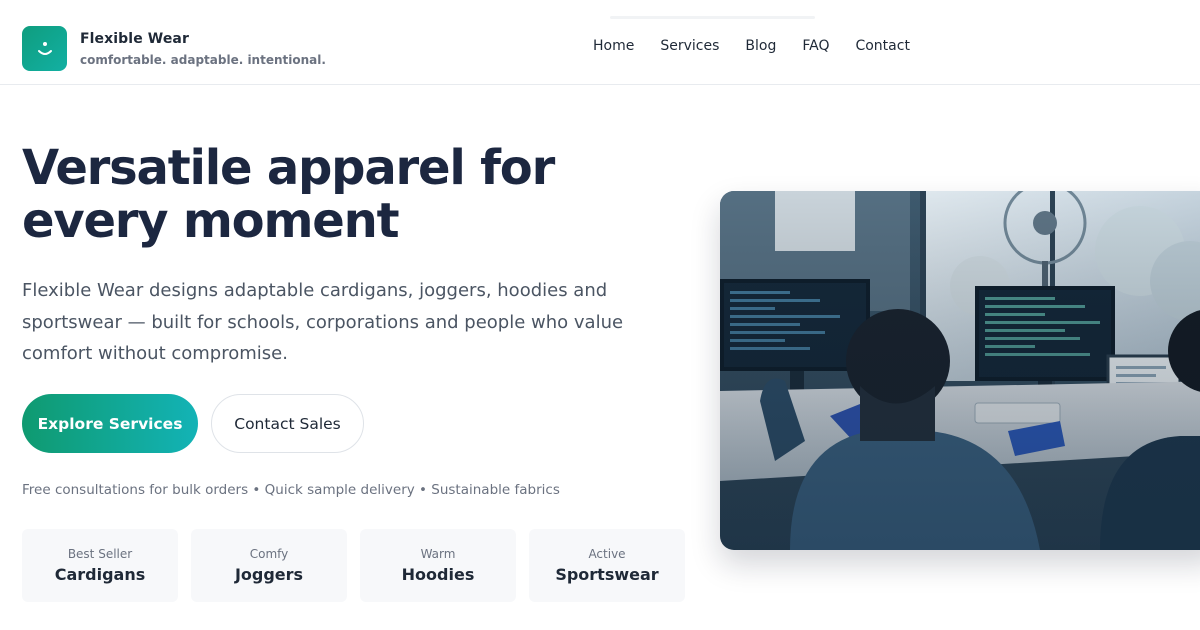 Image resolution: width=1200 pixels, height=630 pixels. I want to click on main-nav: Home Services Blog FAQ Contact, so click(764, 46).